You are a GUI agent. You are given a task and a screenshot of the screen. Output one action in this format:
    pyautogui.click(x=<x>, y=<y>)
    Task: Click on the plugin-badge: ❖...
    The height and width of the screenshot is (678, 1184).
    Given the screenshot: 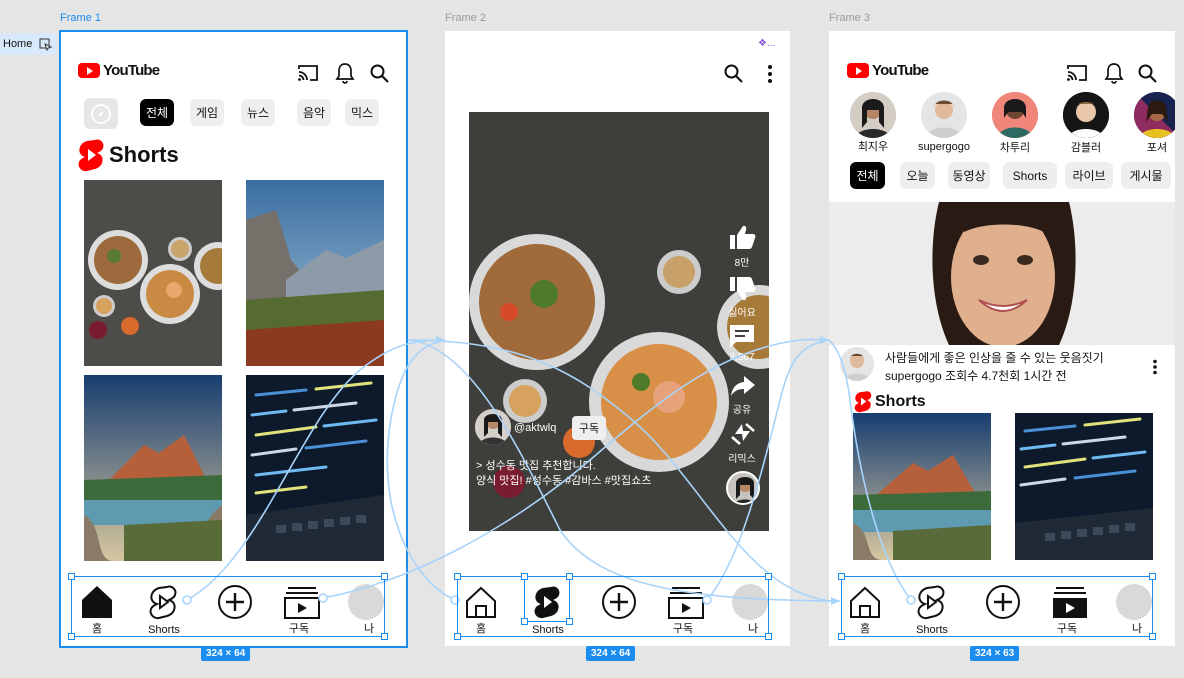 What is the action you would take?
    pyautogui.click(x=766, y=43)
    